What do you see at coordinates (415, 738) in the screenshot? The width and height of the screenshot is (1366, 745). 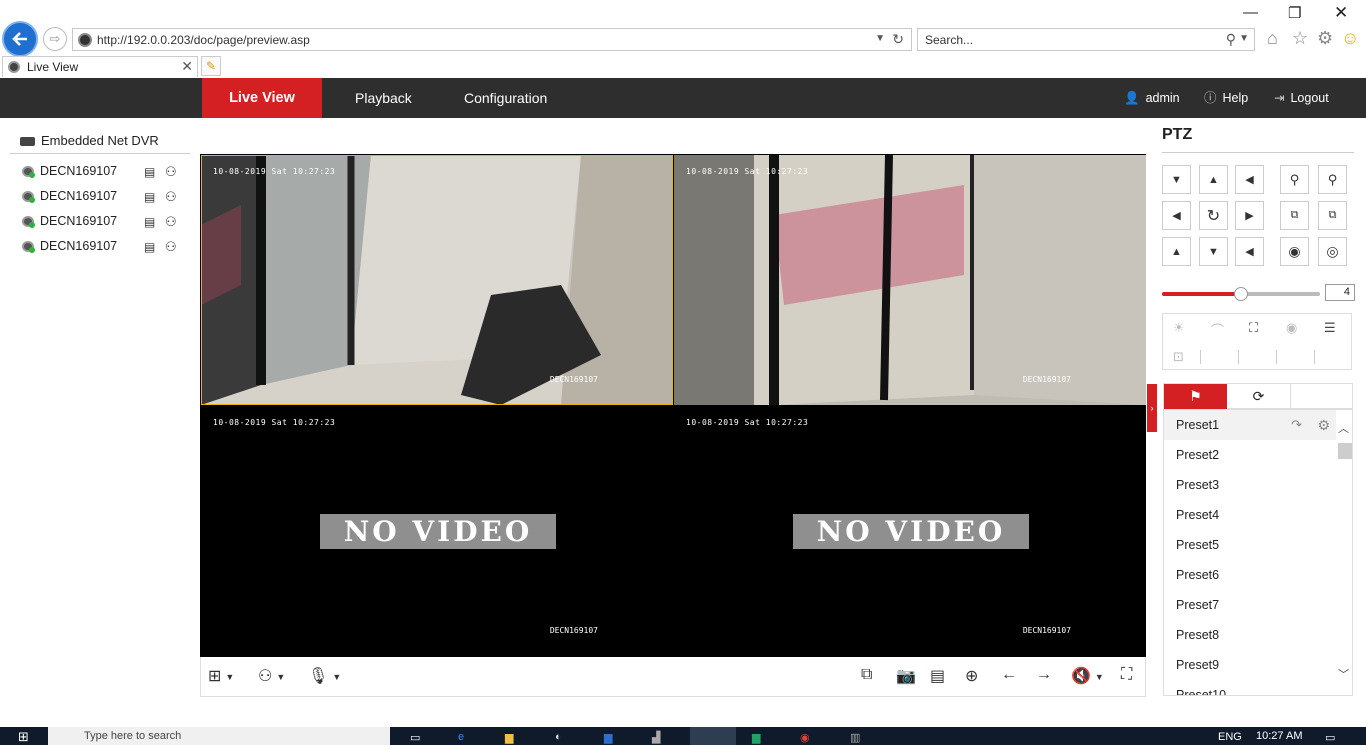 I see `task-view-icon: ▭` at bounding box center [415, 738].